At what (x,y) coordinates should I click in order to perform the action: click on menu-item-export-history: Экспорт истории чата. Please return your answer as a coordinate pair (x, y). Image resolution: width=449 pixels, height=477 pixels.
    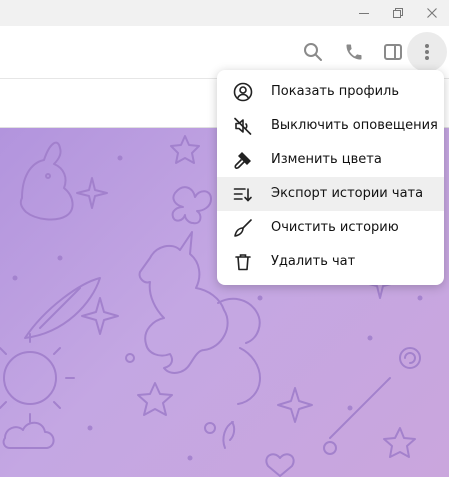
    Looking at the image, I should click on (330, 194).